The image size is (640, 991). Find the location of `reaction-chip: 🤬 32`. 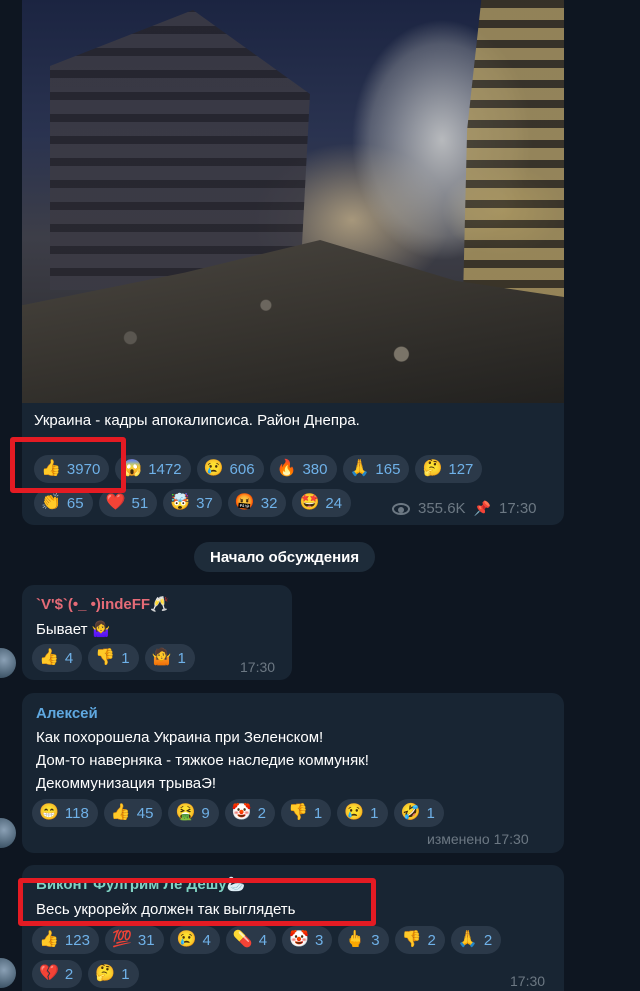

reaction-chip: 🤬 32 is located at coordinates (257, 503).